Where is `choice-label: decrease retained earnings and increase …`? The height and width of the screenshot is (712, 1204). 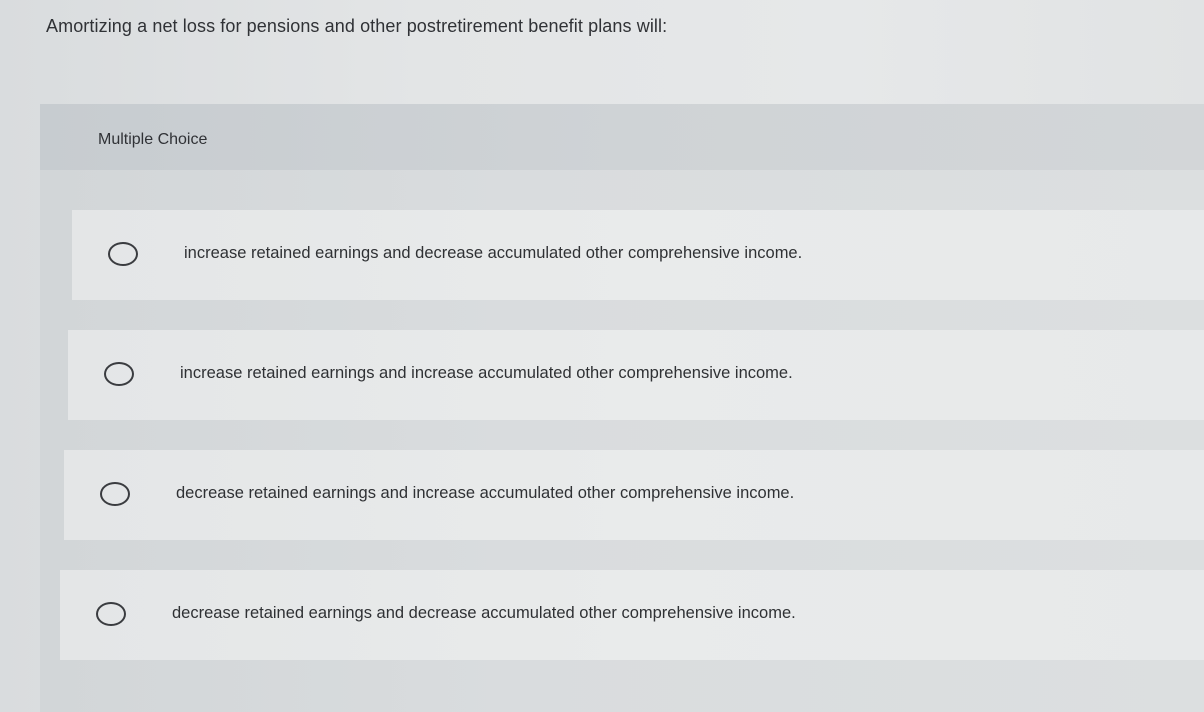 choice-label: decrease retained earnings and increase … is located at coordinates (485, 493).